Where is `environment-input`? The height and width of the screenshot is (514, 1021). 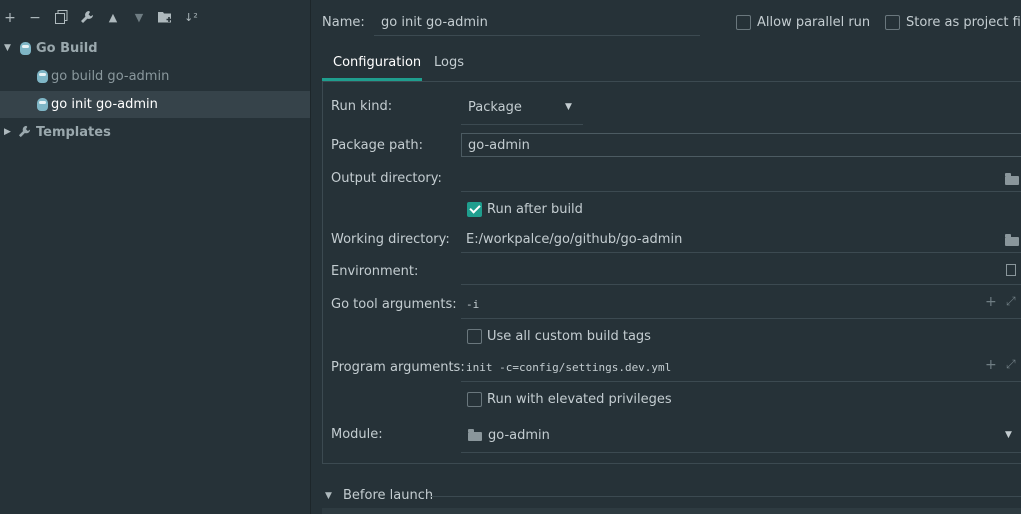 environment-input is located at coordinates (741, 284).